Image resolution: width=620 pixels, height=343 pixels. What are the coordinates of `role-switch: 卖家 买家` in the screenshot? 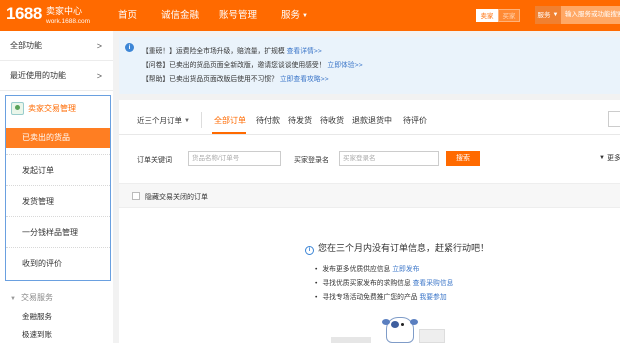 It's located at (498, 15).